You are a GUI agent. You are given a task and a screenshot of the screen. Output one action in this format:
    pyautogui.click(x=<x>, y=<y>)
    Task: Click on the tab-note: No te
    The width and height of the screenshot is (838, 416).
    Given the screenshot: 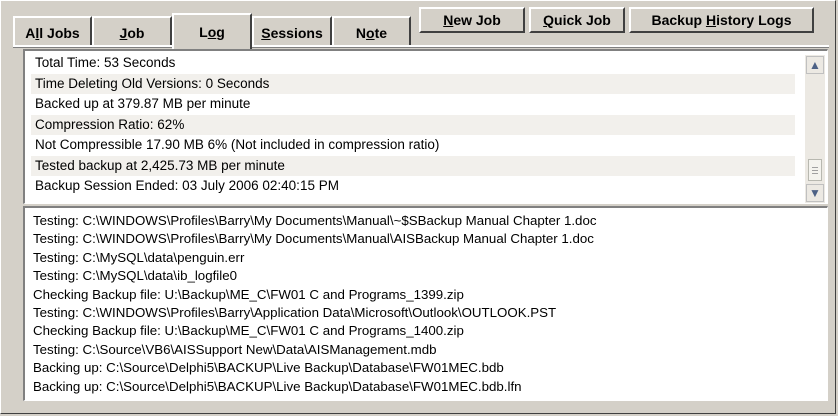 What is the action you would take?
    pyautogui.click(x=371, y=31)
    